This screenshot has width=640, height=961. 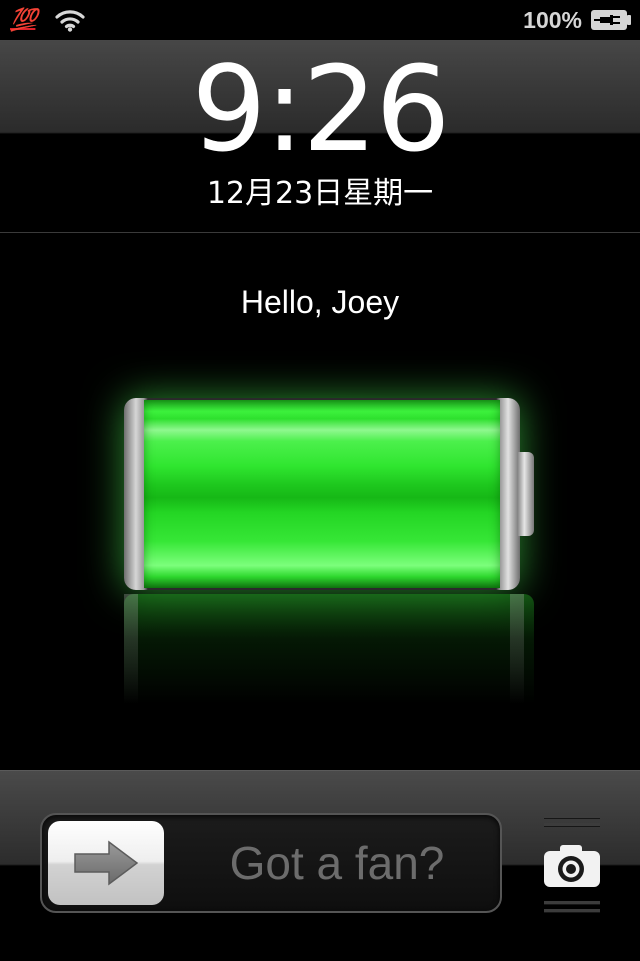 What do you see at coordinates (320, 302) in the screenshot?
I see `greeting-text: Hello, Joey` at bounding box center [320, 302].